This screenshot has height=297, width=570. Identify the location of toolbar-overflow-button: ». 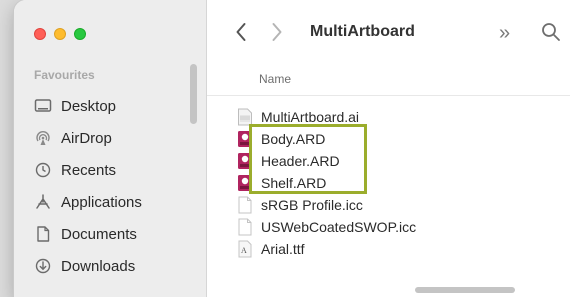
(504, 33).